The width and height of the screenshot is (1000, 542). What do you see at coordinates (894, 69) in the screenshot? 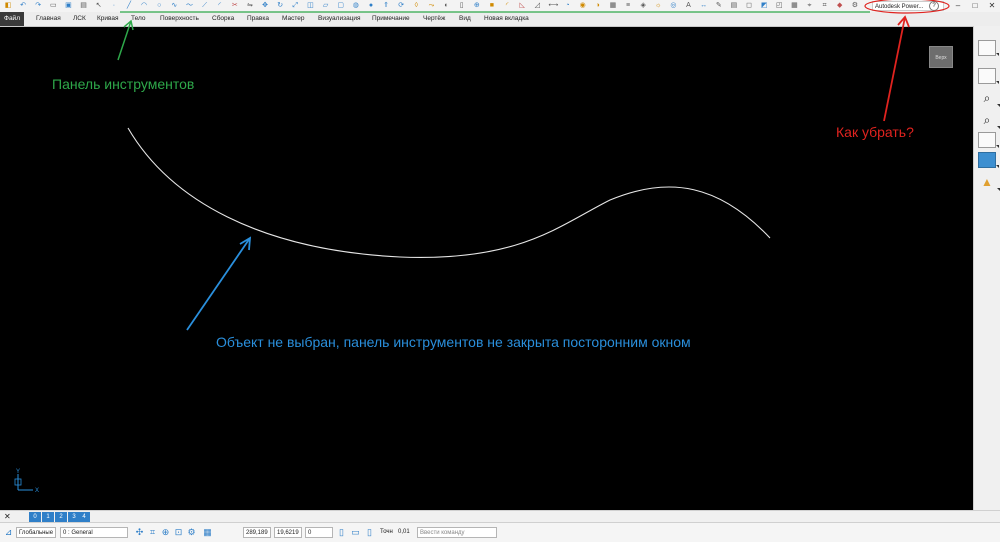
I see `red-arrow` at bounding box center [894, 69].